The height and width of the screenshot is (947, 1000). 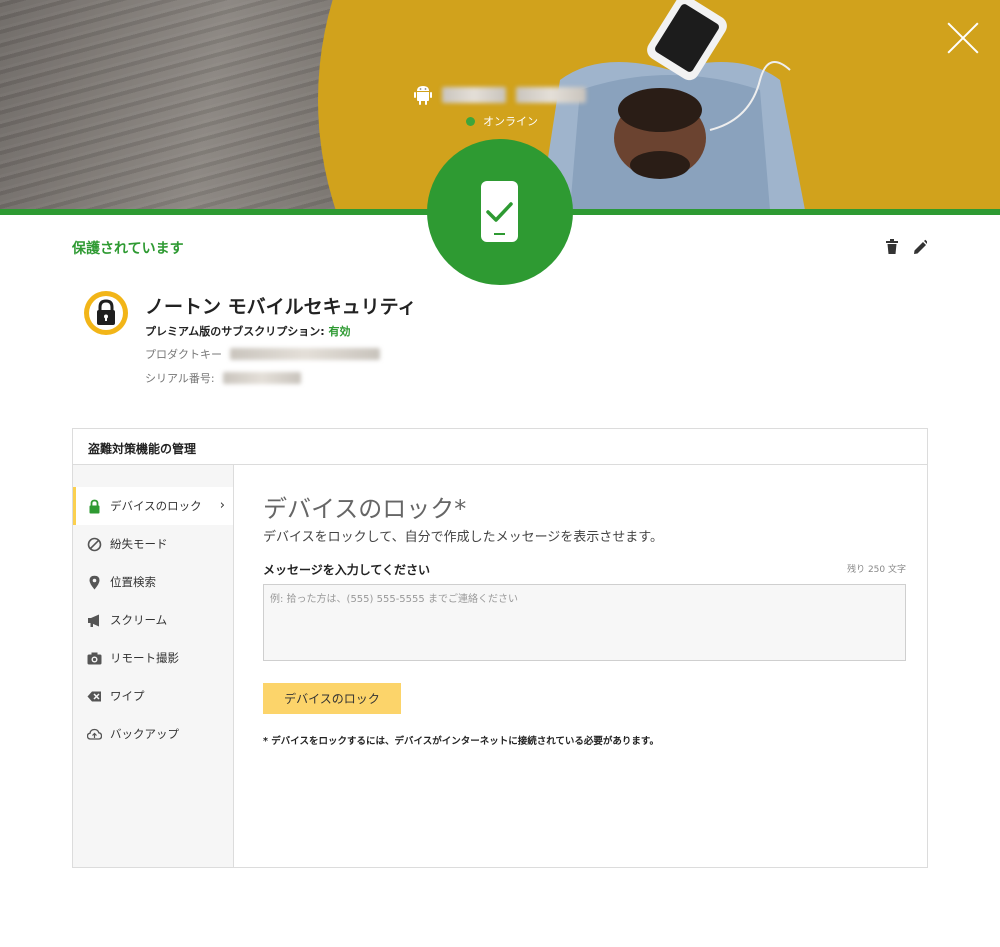 I want to click on product-key-label: プロダクトキー, so click(x=183, y=354).